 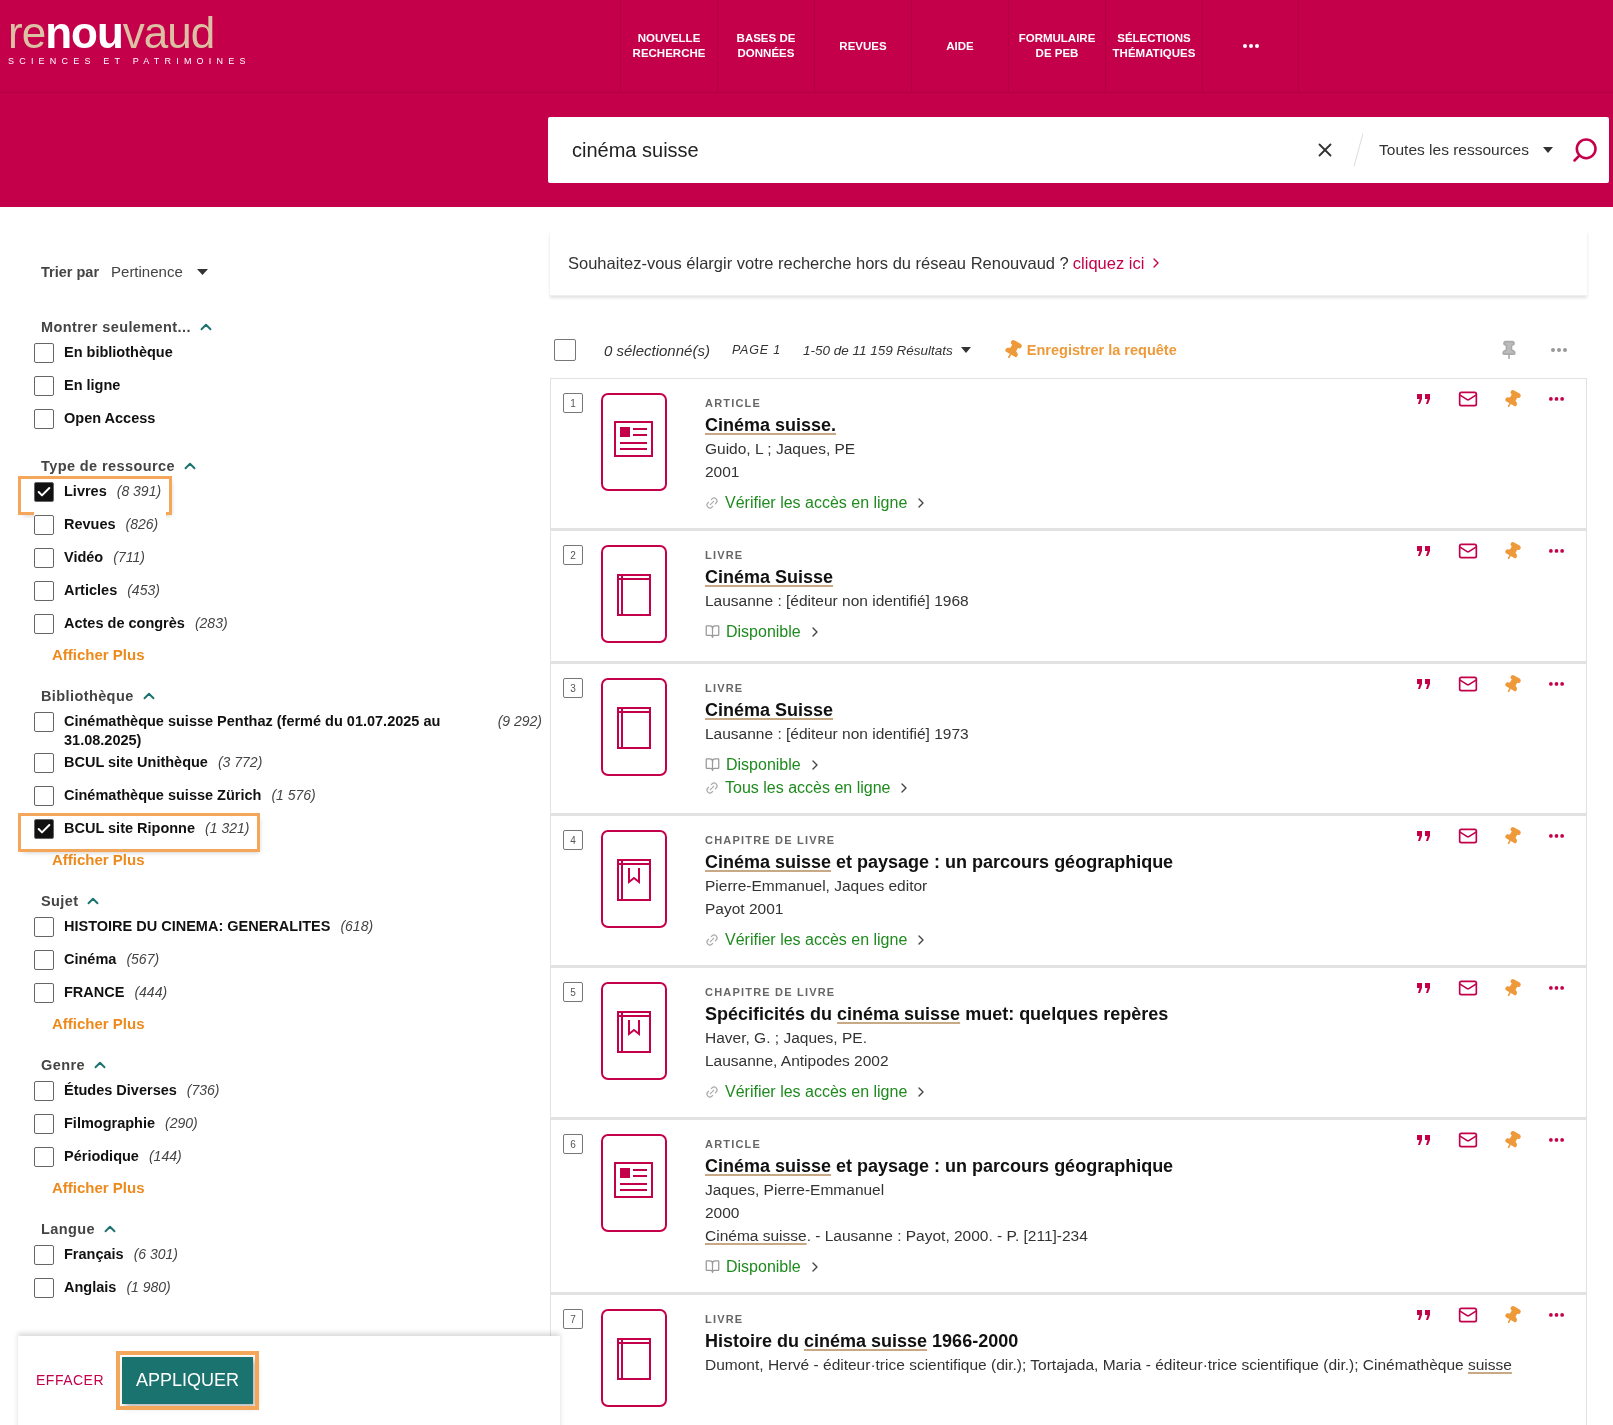 What do you see at coordinates (634, 594) in the screenshot?
I see `book-icon` at bounding box center [634, 594].